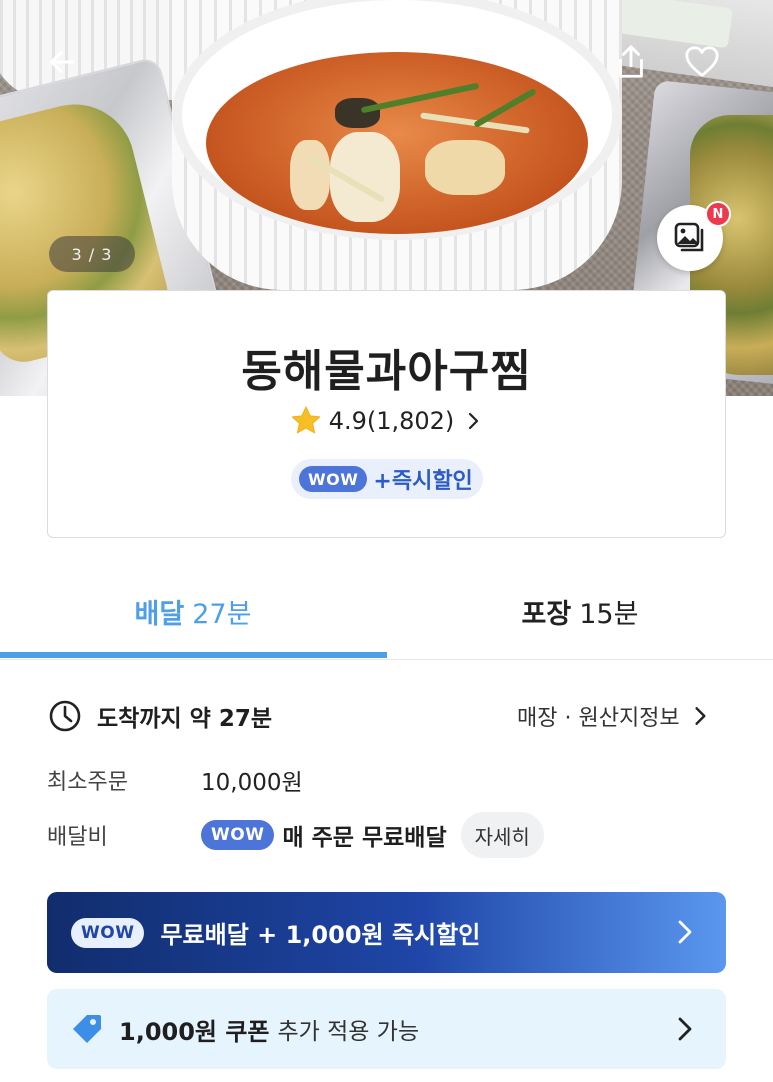 The image size is (773, 1082). Describe the element at coordinates (410, 421) in the screenshot. I see `review-count: (1,802)` at that location.